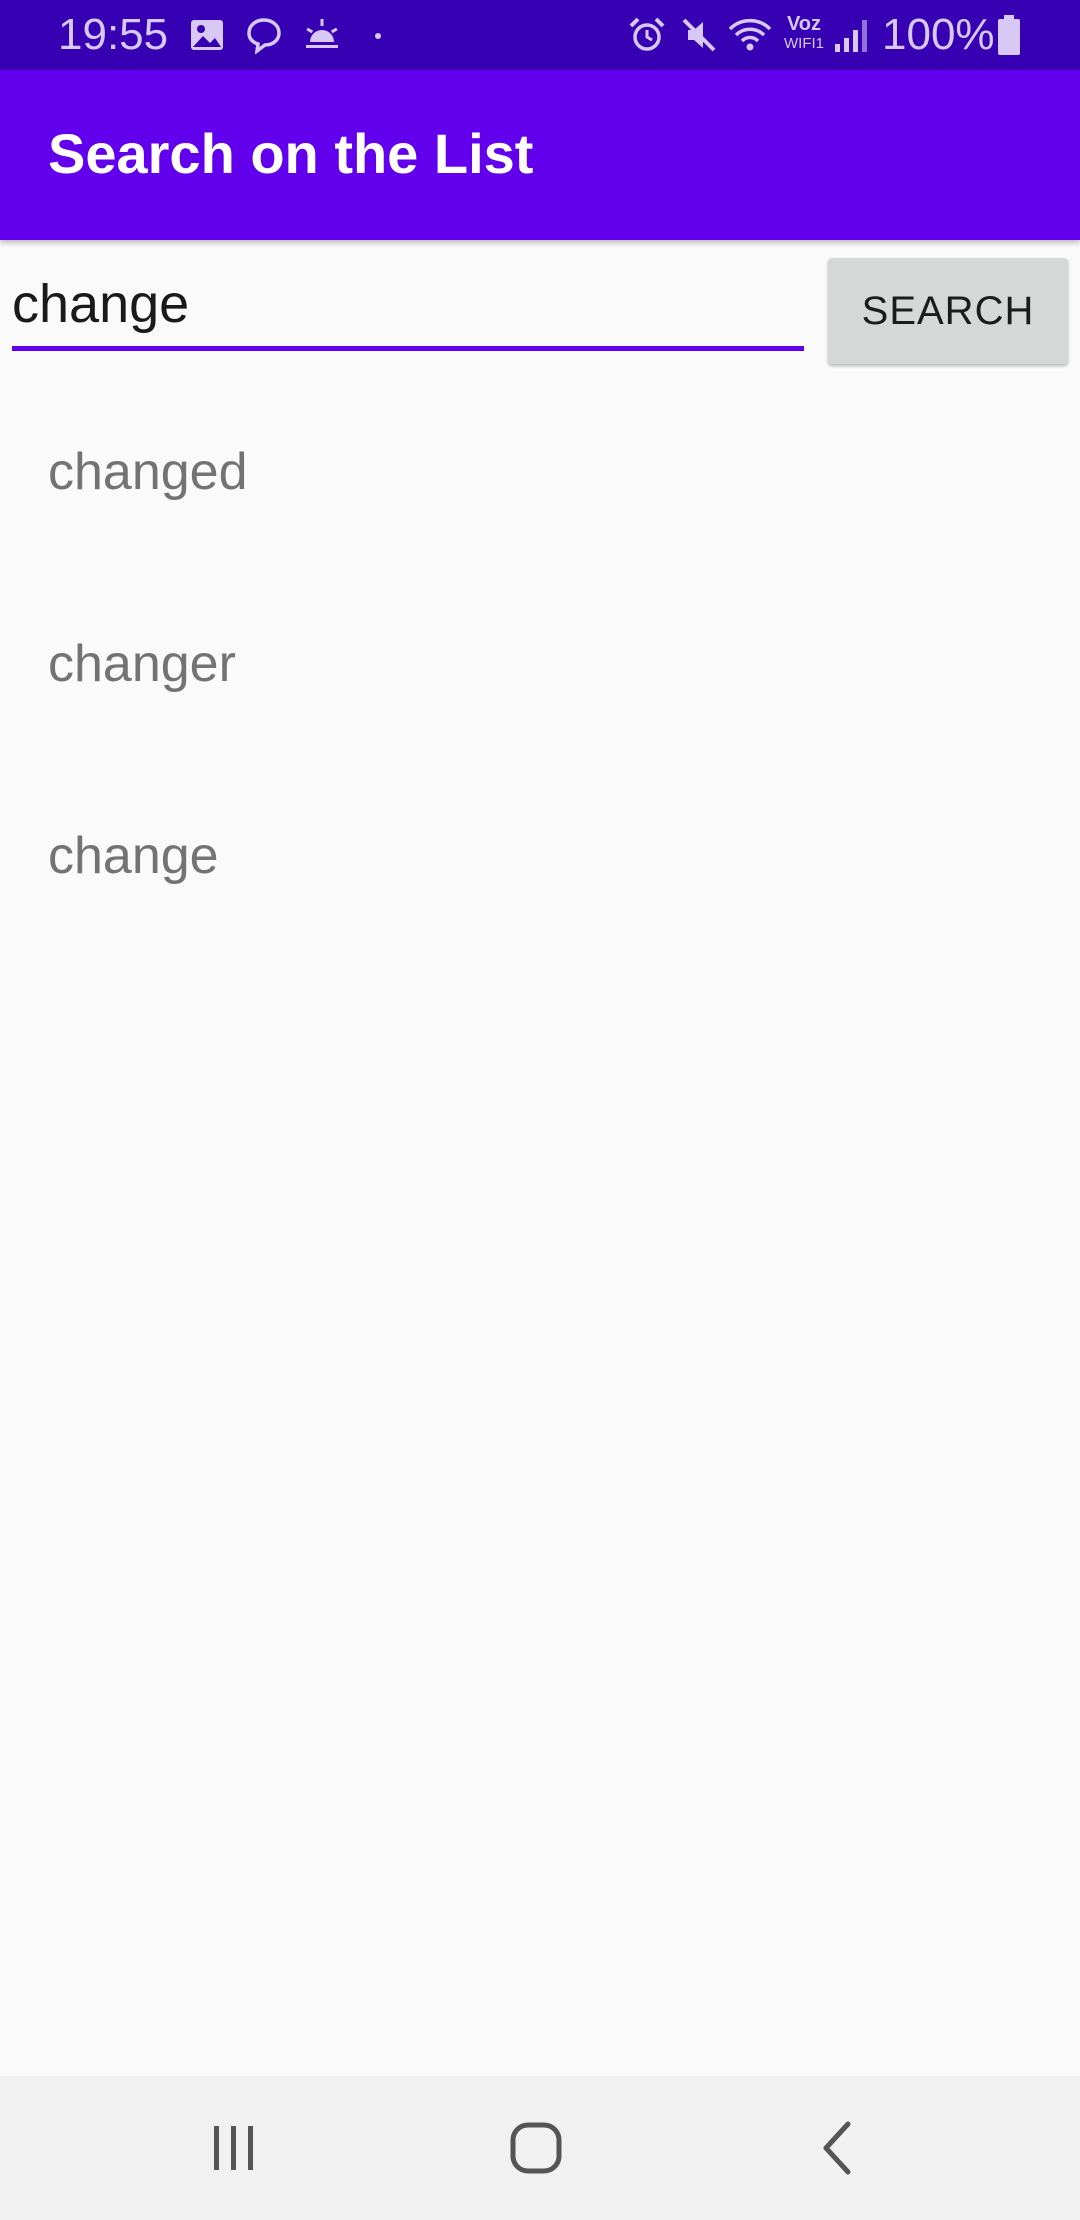  I want to click on navigation-bar, so click(540, 2148).